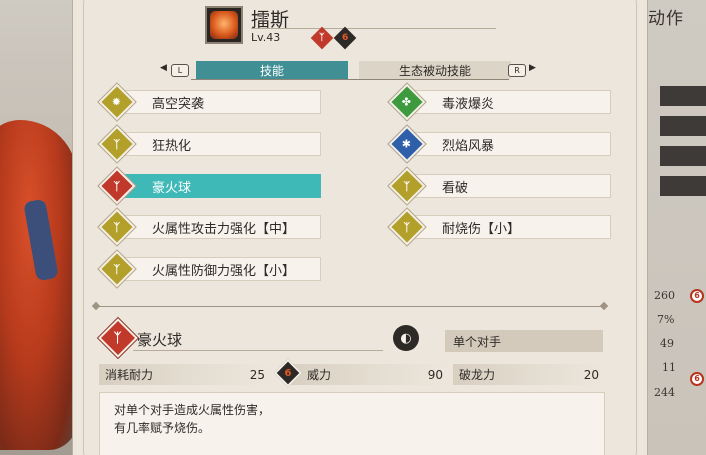 The image size is (706, 455). I want to click on skill-item: ✹ 高空突袭, so click(209, 102).